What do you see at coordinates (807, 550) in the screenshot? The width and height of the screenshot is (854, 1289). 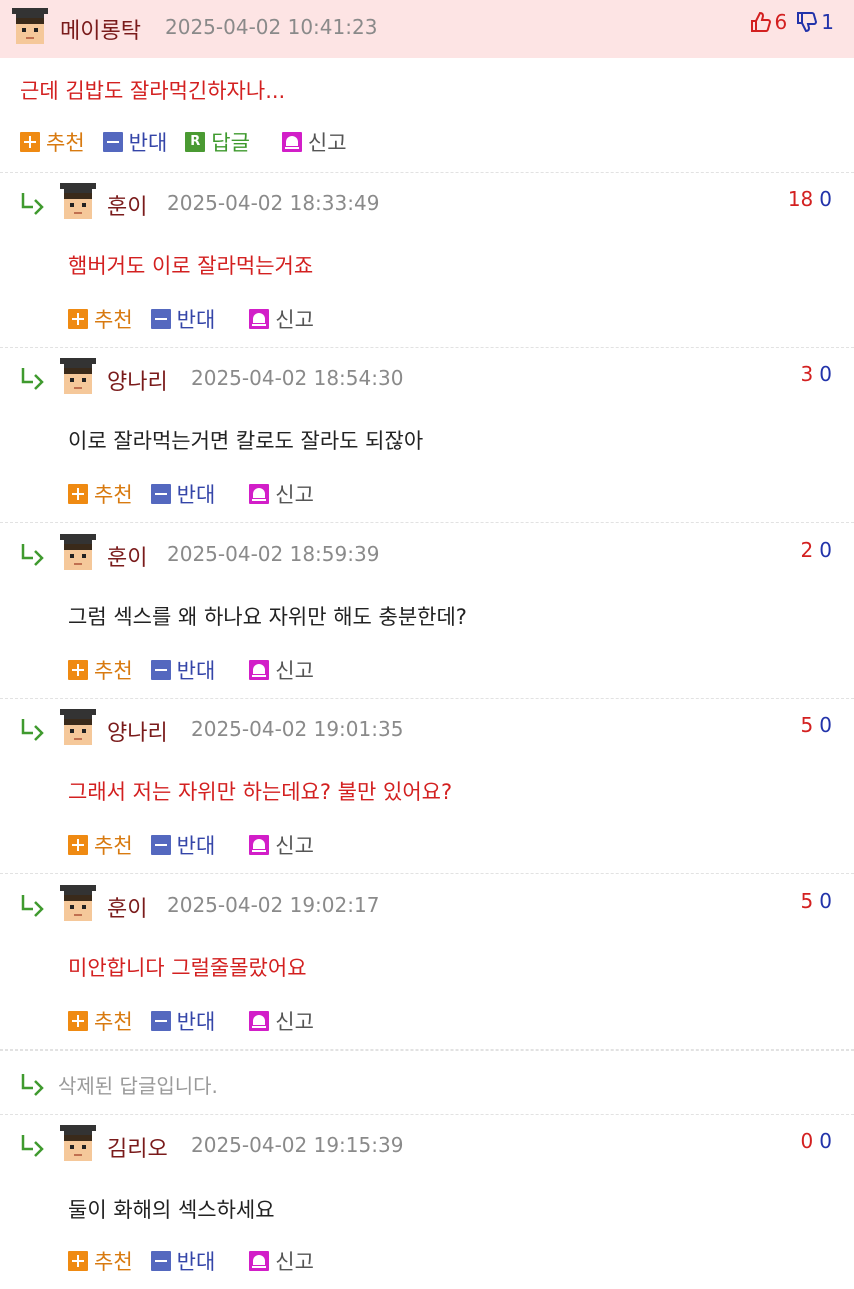 I see `reply-upvote-count: 2` at bounding box center [807, 550].